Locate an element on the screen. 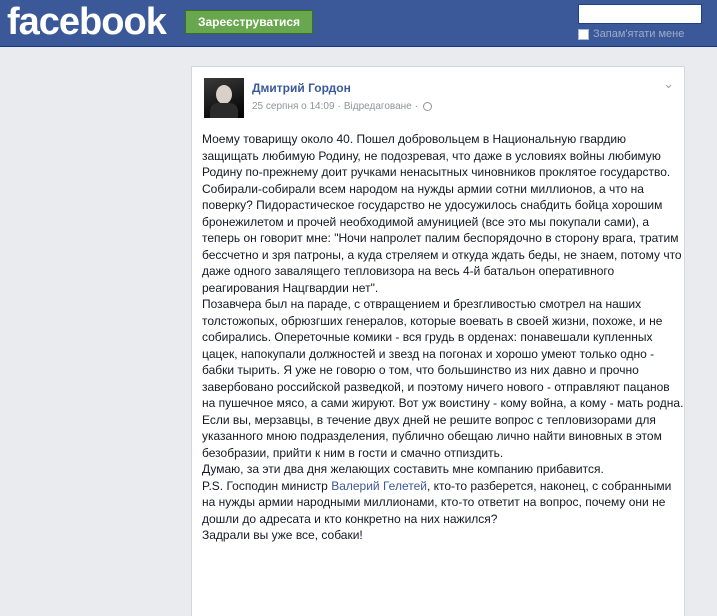  avatar is located at coordinates (224, 98).